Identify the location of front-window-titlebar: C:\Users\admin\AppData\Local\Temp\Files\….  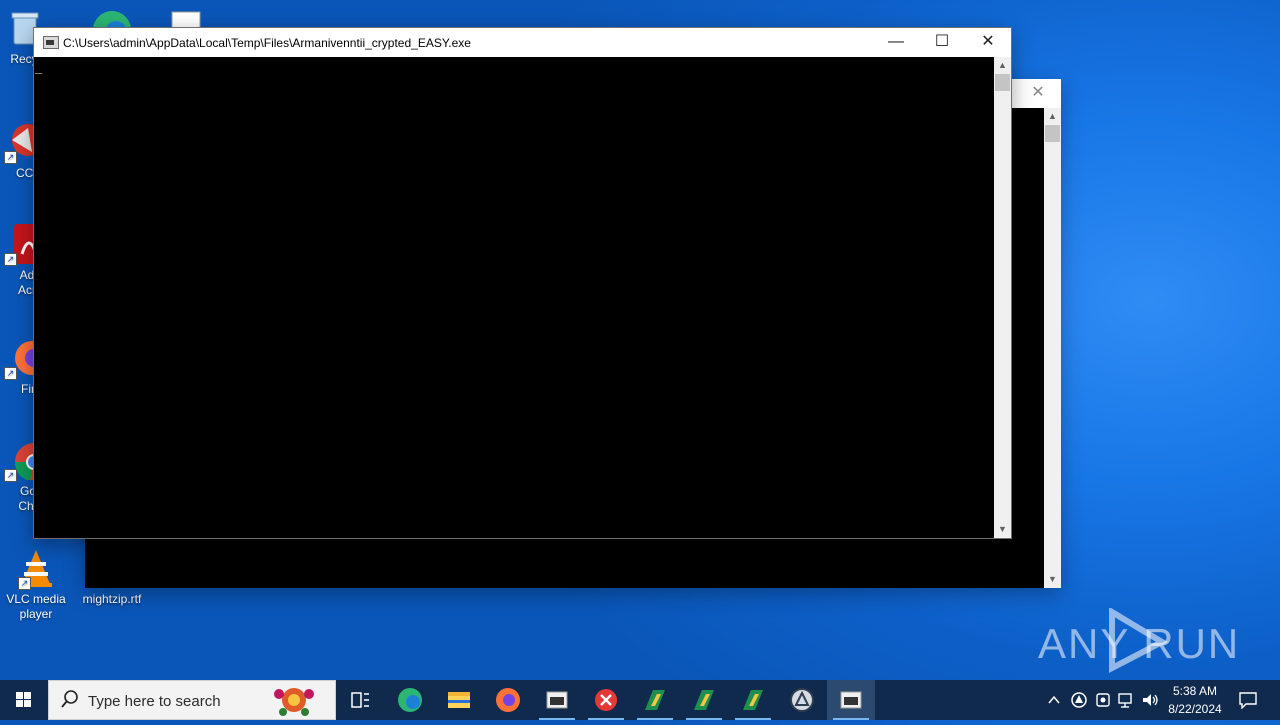
(522, 42).